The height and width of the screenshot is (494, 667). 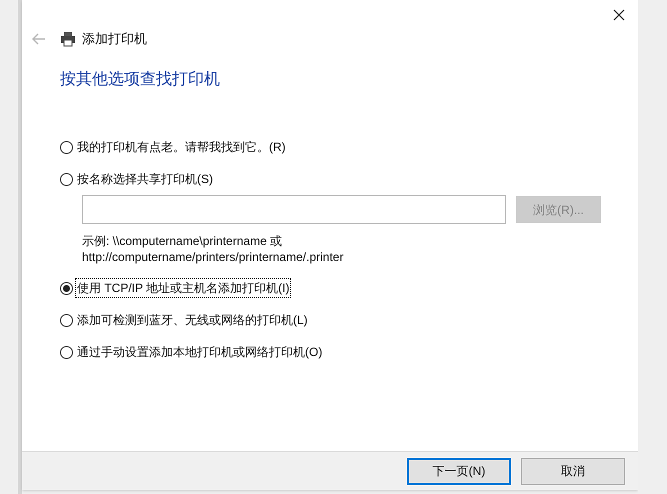 I want to click on printer-icon, so click(x=68, y=39).